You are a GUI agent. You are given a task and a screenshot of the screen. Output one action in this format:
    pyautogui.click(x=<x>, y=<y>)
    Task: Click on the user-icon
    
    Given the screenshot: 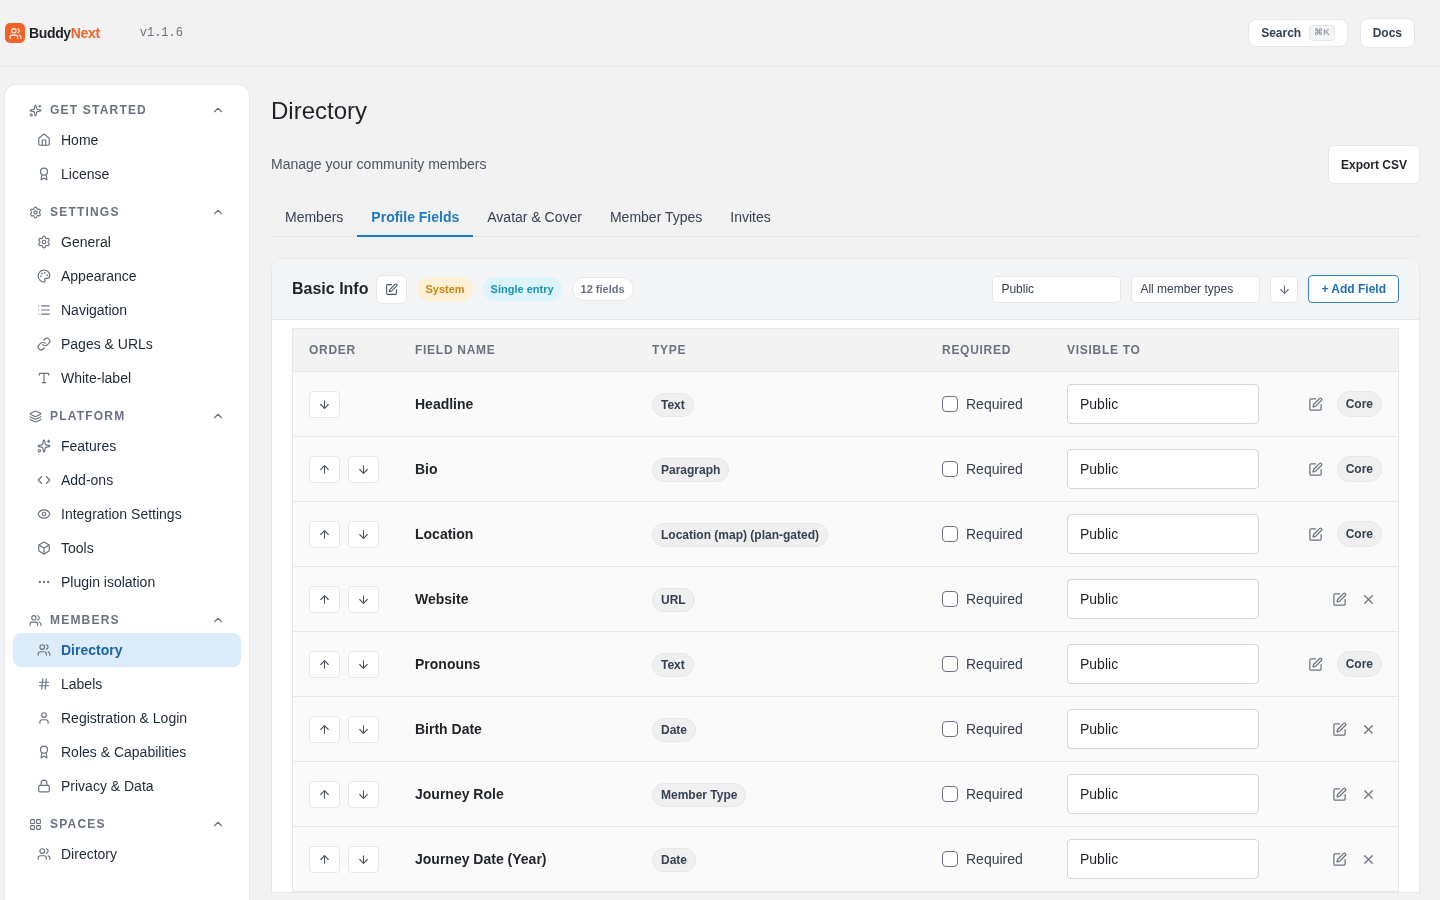 What is the action you would take?
    pyautogui.click(x=44, y=718)
    